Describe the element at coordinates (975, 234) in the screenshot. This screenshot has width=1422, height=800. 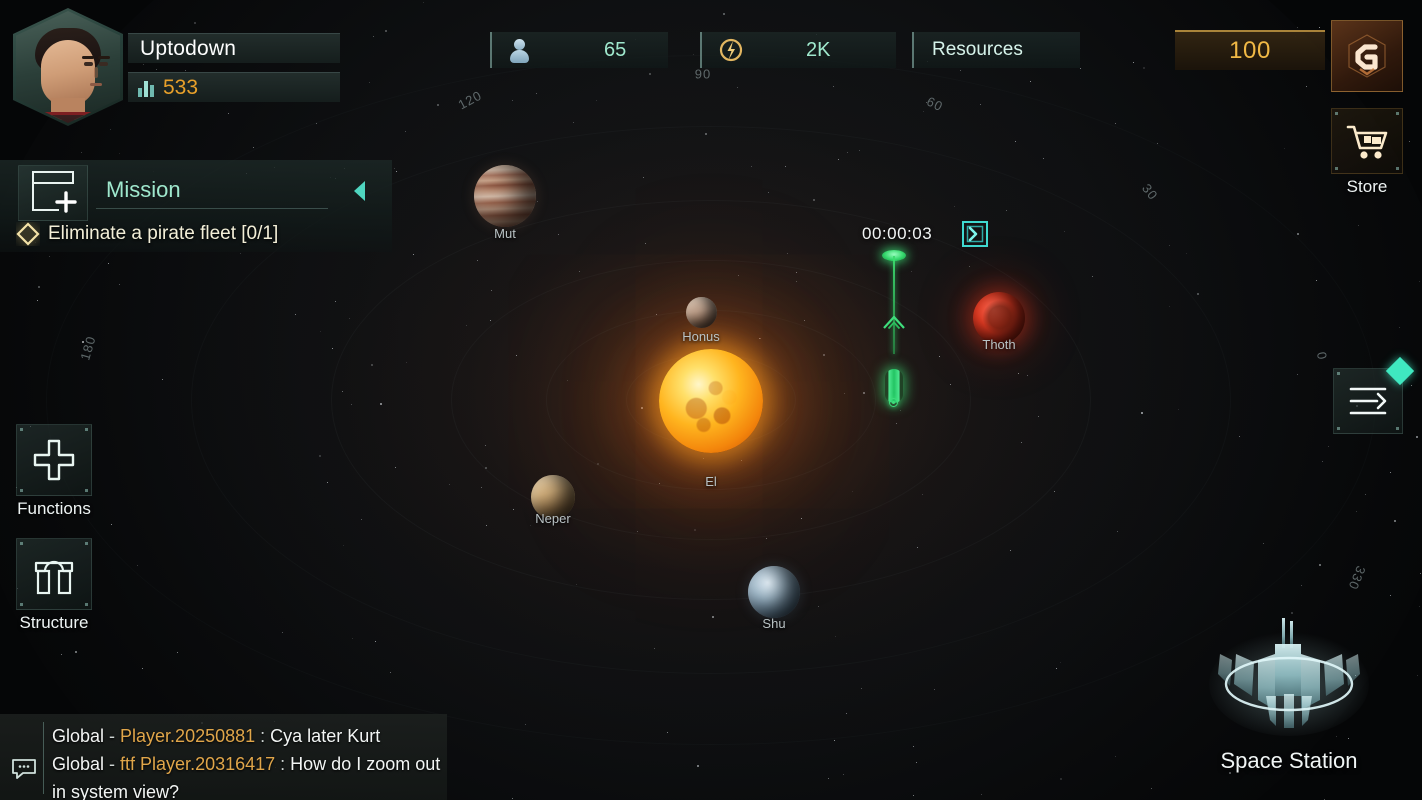
I see `target-diamond-icon` at that location.